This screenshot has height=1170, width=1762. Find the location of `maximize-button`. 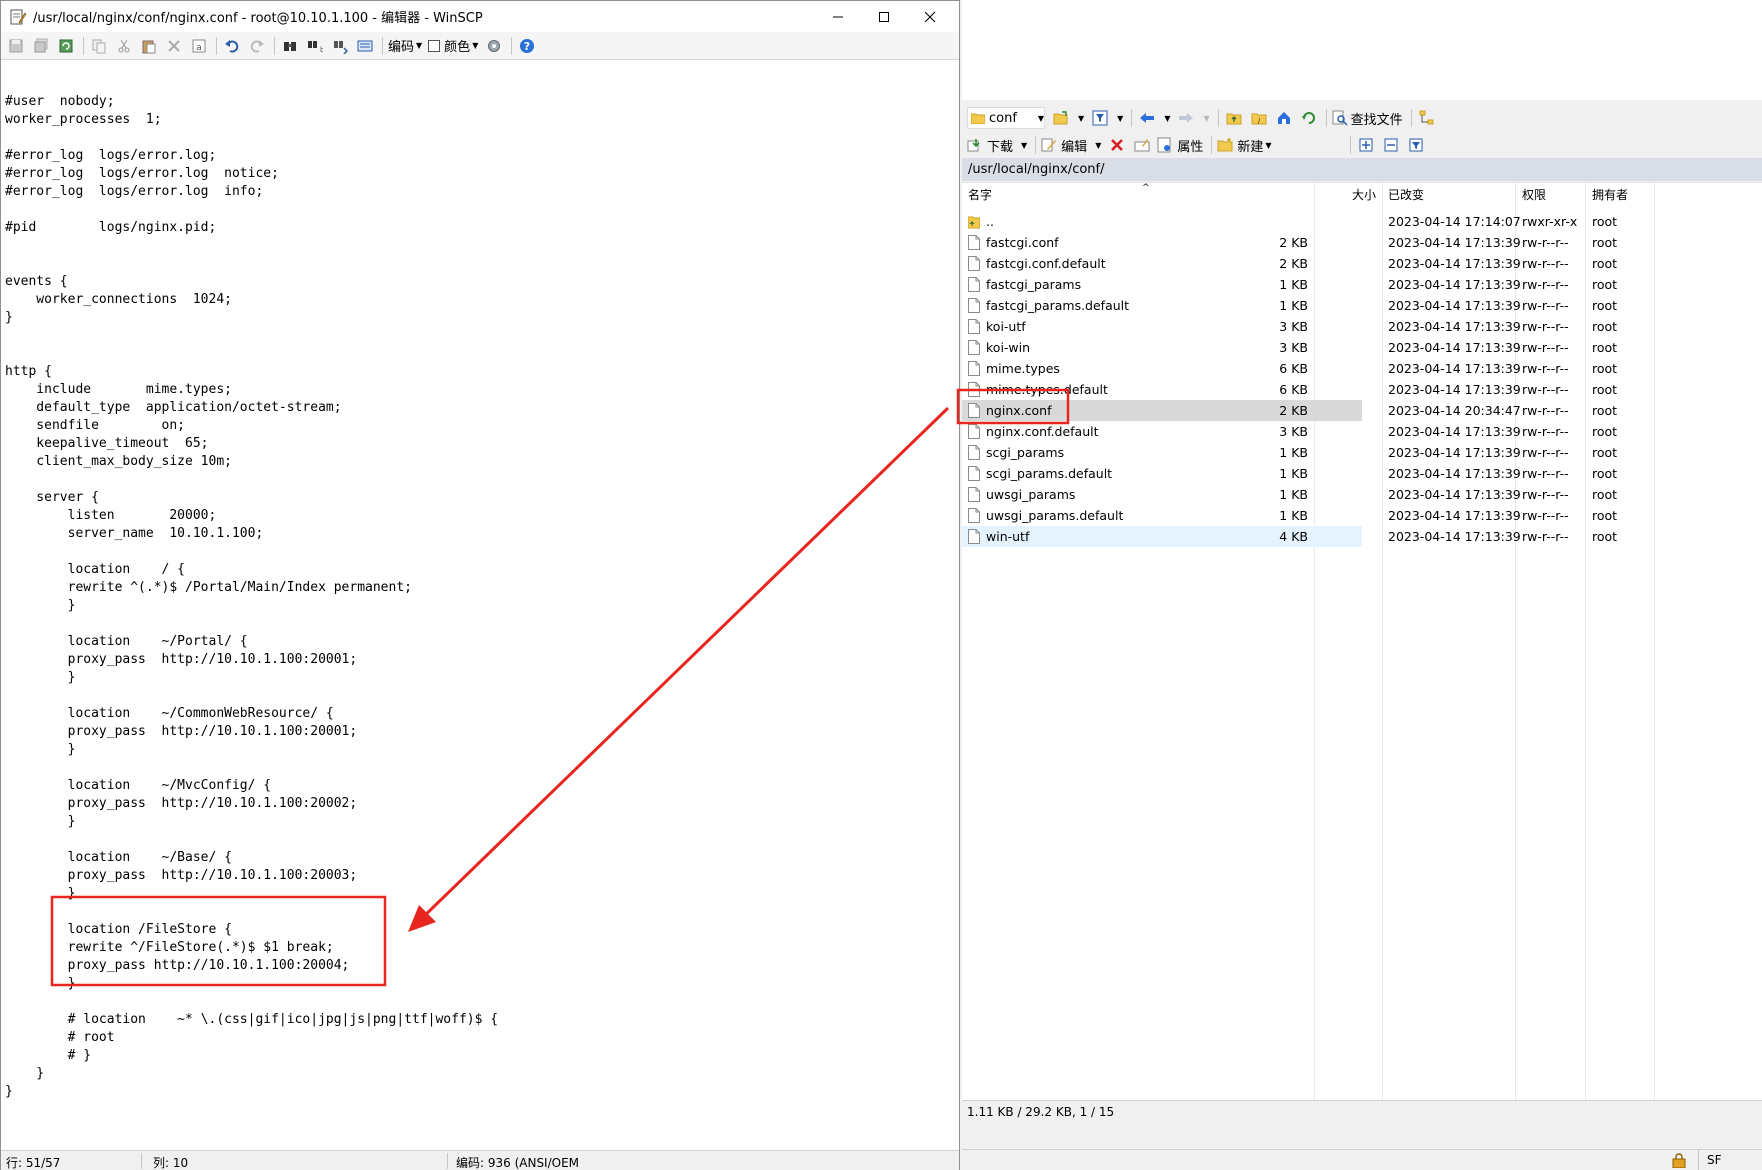

maximize-button is located at coordinates (884, 16).